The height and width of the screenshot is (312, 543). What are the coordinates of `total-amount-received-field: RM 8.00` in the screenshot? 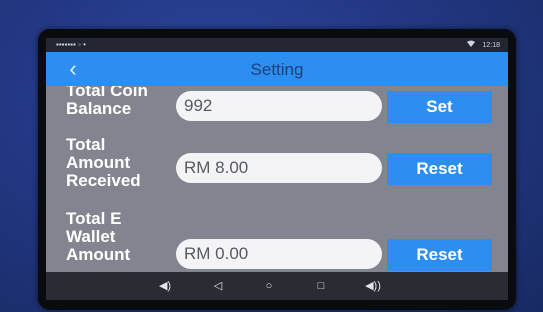 It's located at (279, 168).